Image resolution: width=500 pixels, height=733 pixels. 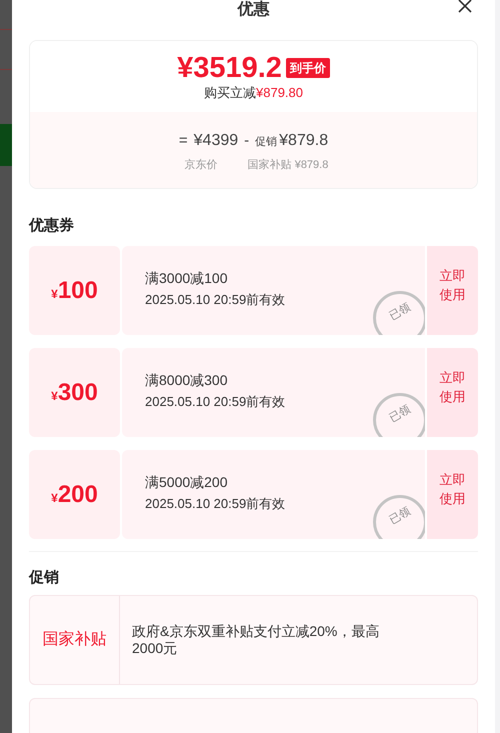 I want to click on coupon-amount: 200, so click(x=78, y=495).